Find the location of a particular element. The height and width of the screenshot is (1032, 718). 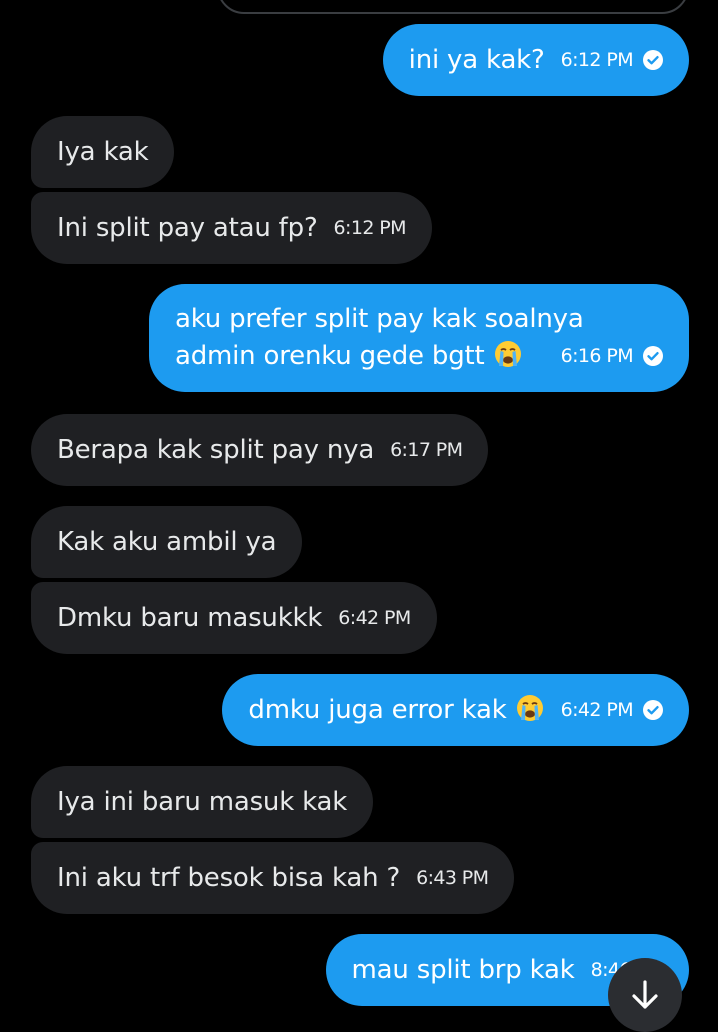

message-text: Kak aku ambil ya is located at coordinates (167, 542).